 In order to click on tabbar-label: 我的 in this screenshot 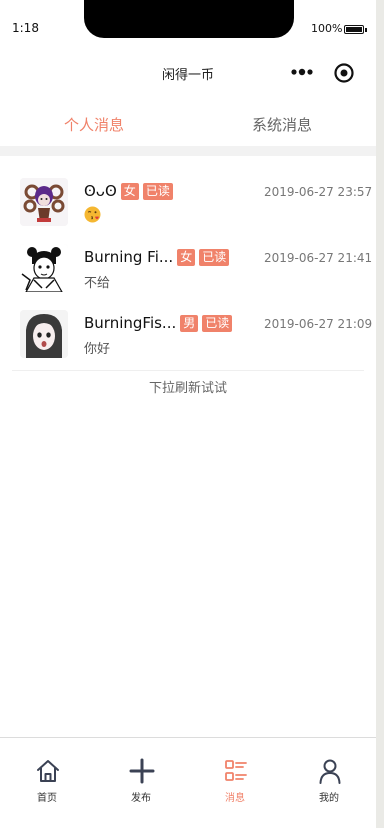, I will do `click(329, 798)`.